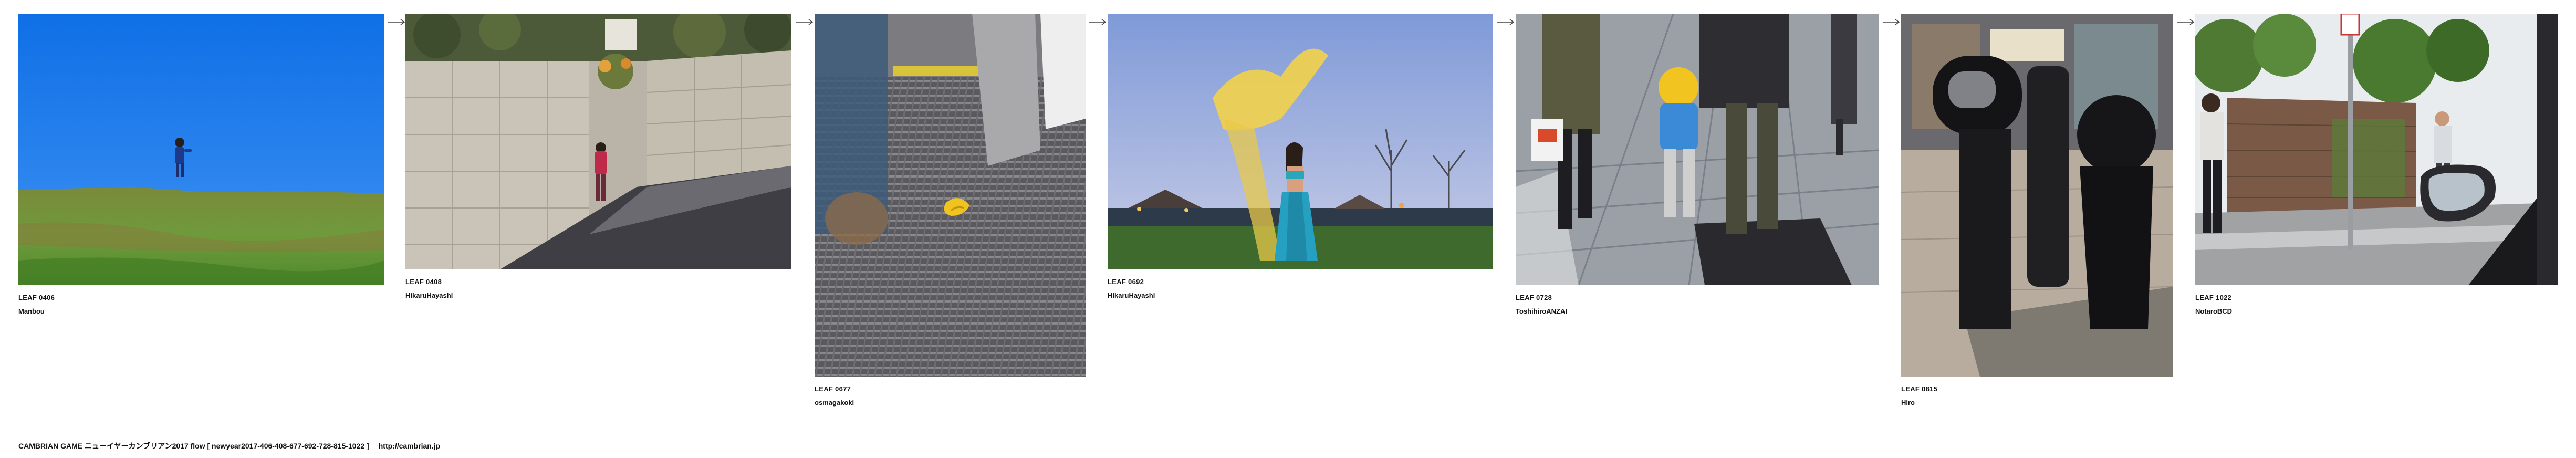 Image resolution: width=2576 pixels, height=458 pixels. Describe the element at coordinates (1919, 389) in the screenshot. I see `leaf-id: LEAF 0815` at that location.